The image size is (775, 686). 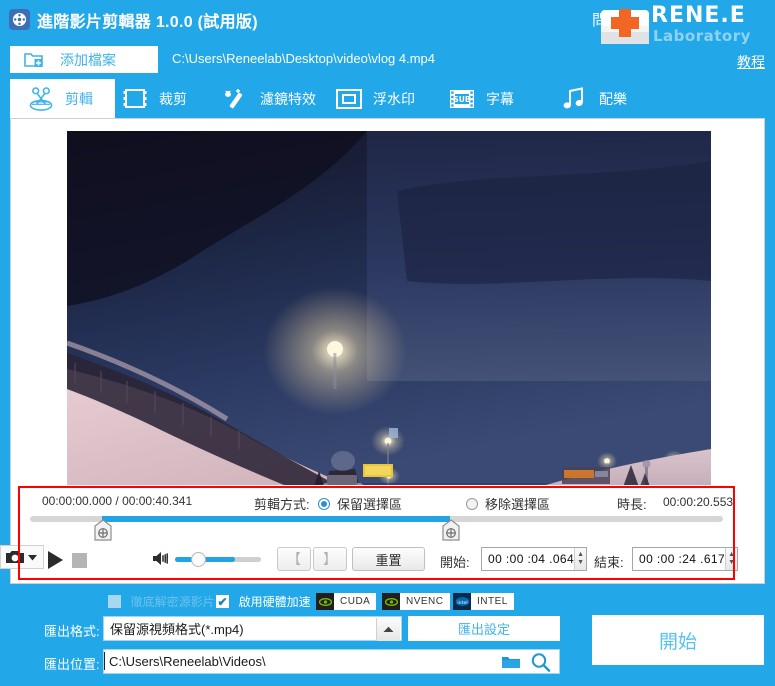 I want to click on brand-logo: RENE.E Laboratory, so click(x=679, y=27).